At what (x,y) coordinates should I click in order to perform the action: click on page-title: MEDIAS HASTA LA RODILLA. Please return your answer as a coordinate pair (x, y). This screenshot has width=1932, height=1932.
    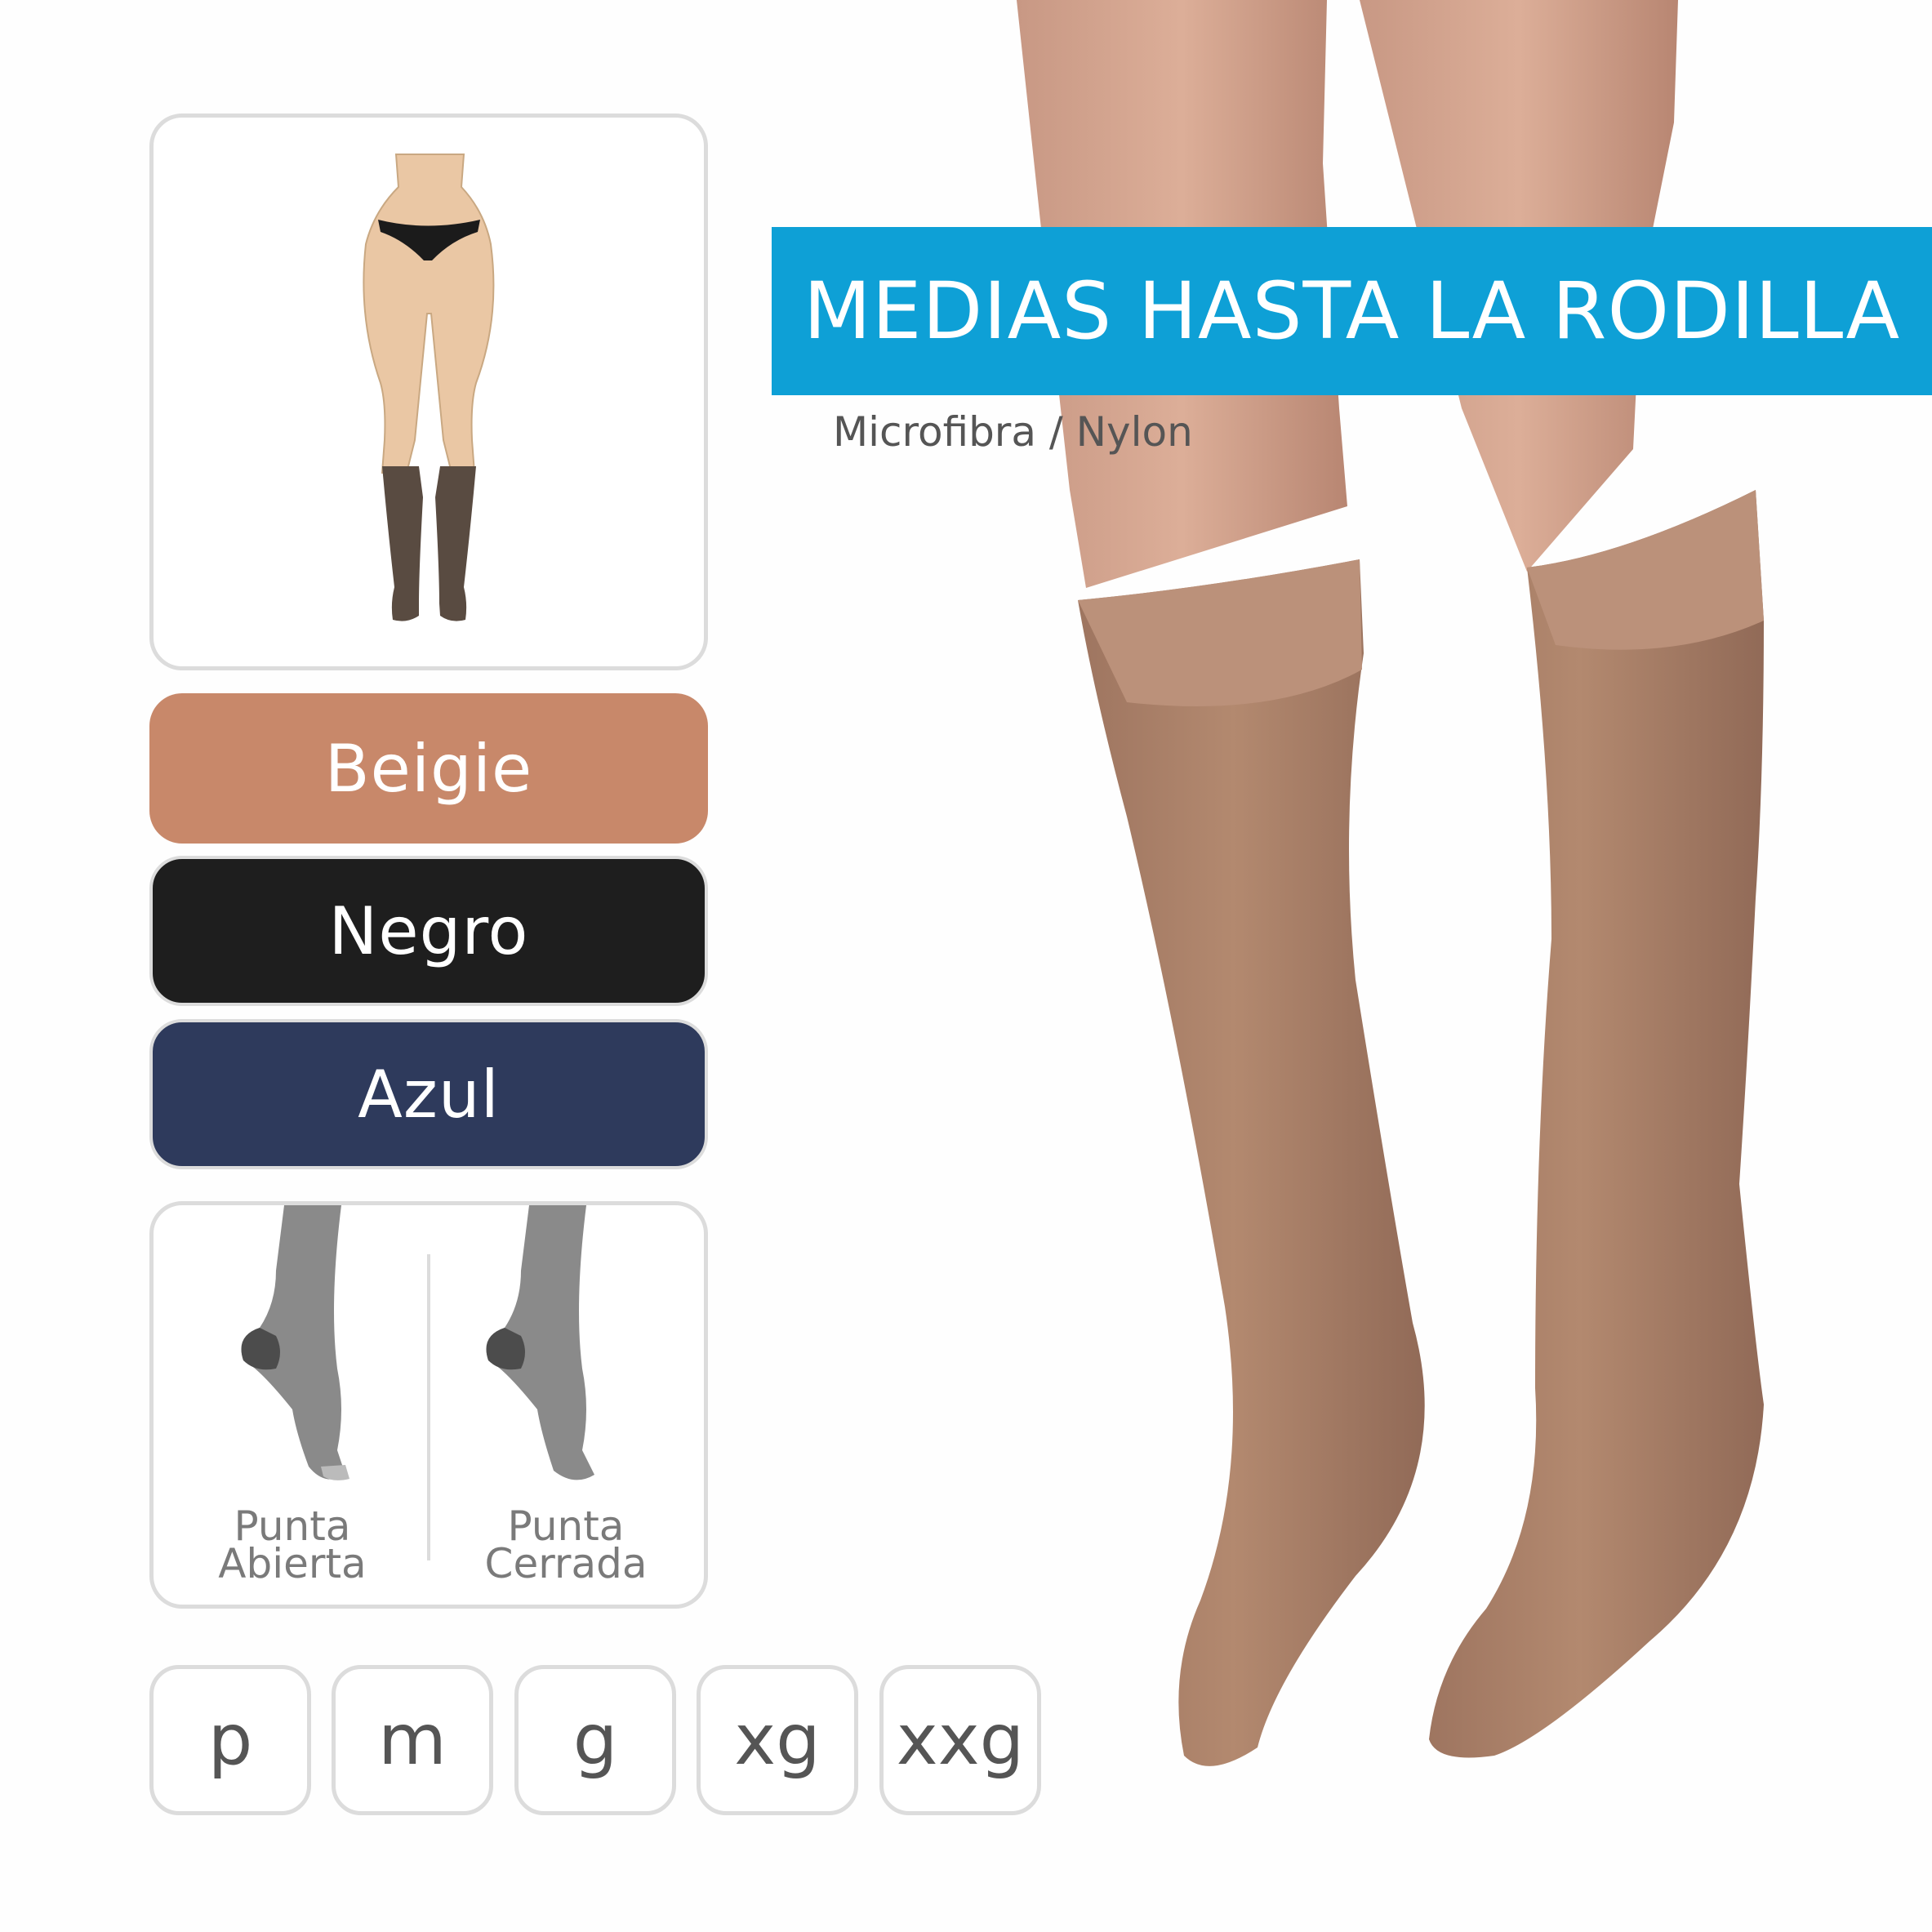
    Looking at the image, I should click on (1352, 311).